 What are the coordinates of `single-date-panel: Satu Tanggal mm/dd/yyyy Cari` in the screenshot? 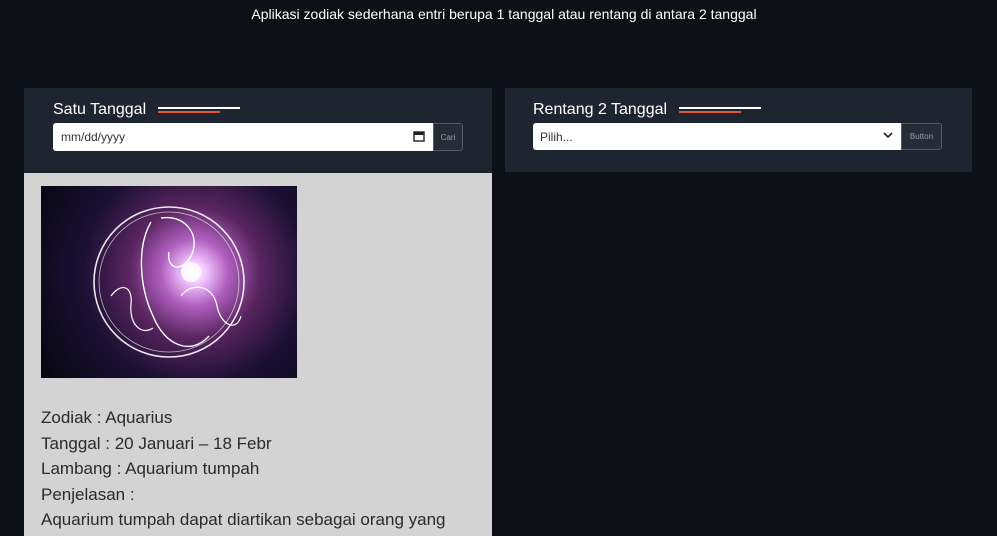 It's located at (258, 130).